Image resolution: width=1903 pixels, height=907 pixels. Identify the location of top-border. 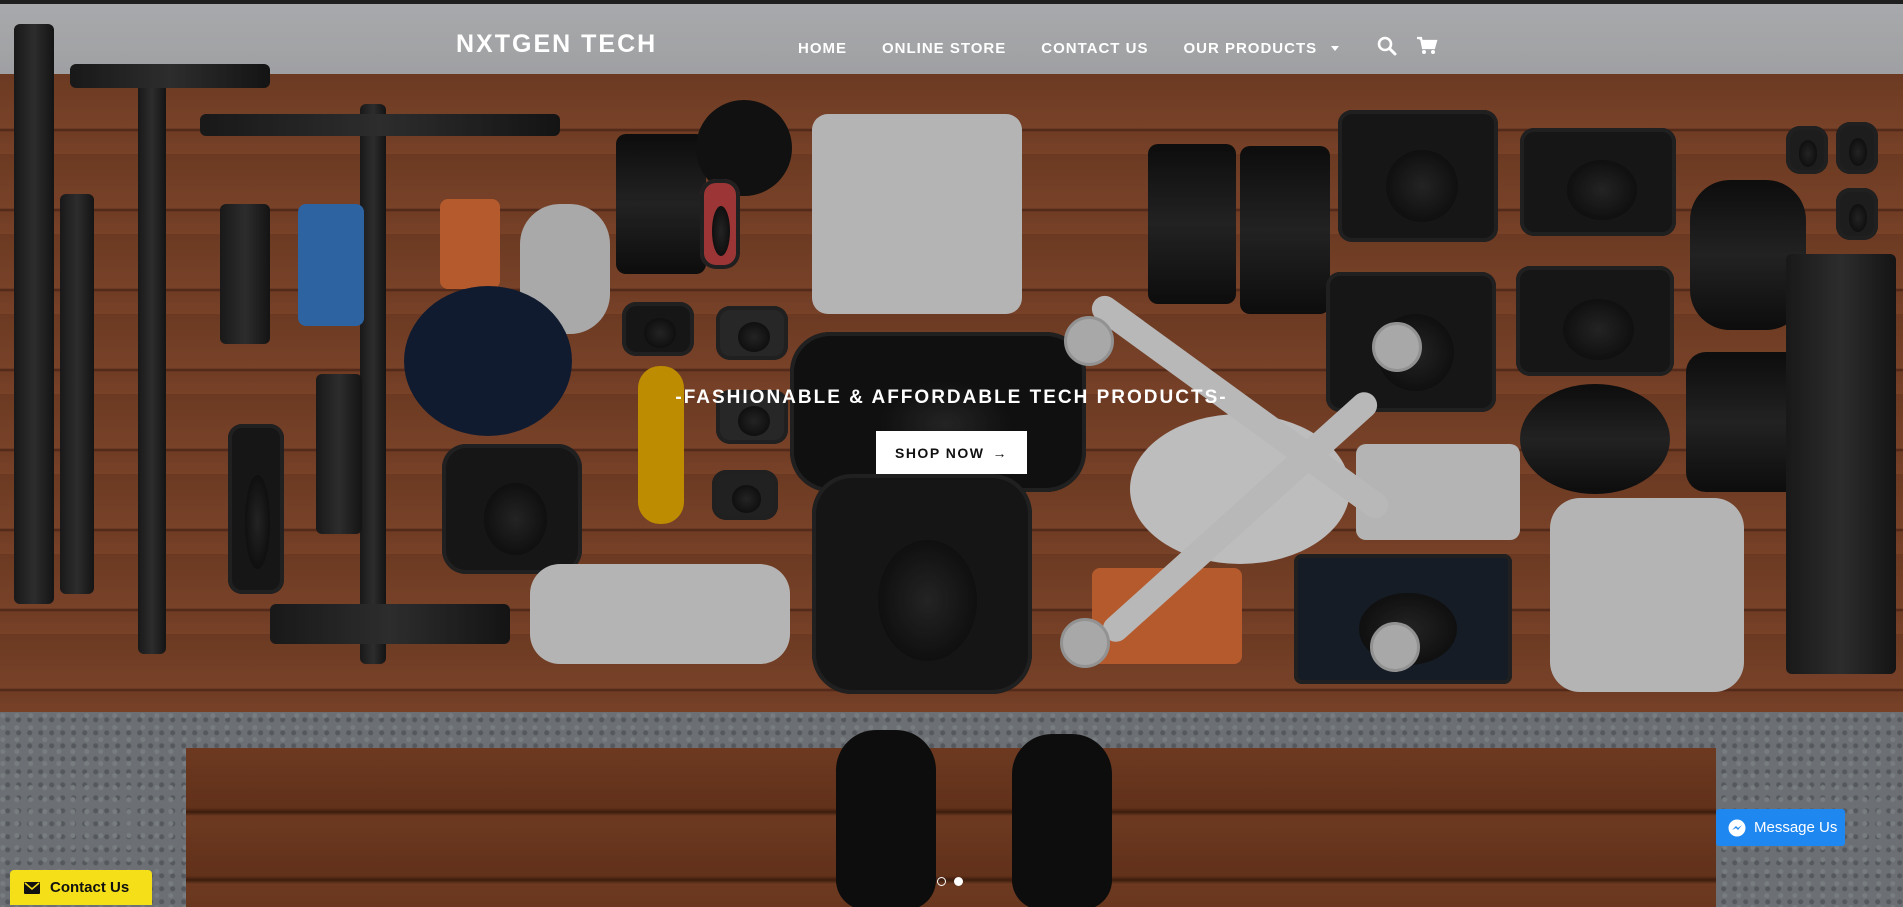
(951, 2).